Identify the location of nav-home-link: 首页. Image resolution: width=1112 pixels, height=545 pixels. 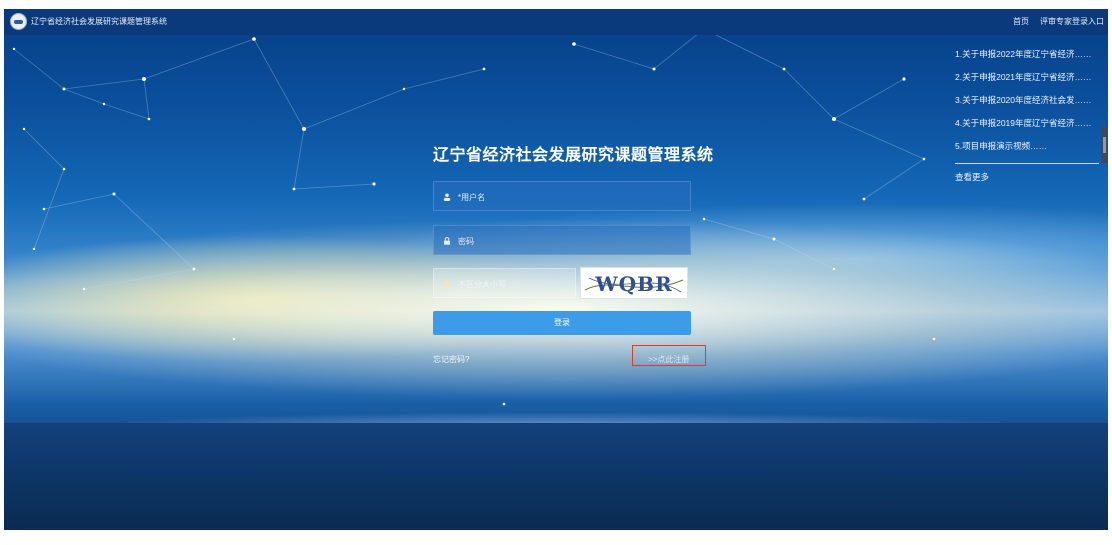
(1021, 21).